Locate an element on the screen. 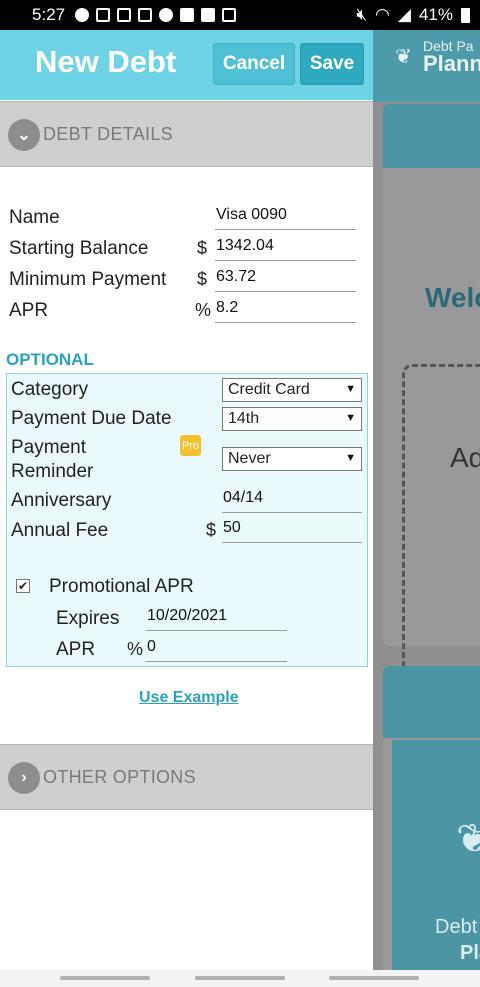 The height and width of the screenshot is (987, 480). home-button is located at coordinates (240, 978).